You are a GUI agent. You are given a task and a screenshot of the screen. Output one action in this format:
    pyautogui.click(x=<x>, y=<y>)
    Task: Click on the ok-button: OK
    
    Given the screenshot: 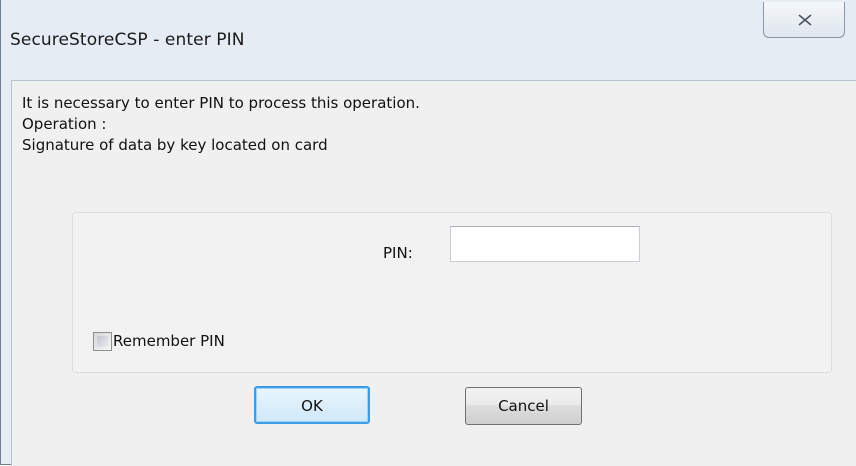 What is the action you would take?
    pyautogui.click(x=312, y=405)
    